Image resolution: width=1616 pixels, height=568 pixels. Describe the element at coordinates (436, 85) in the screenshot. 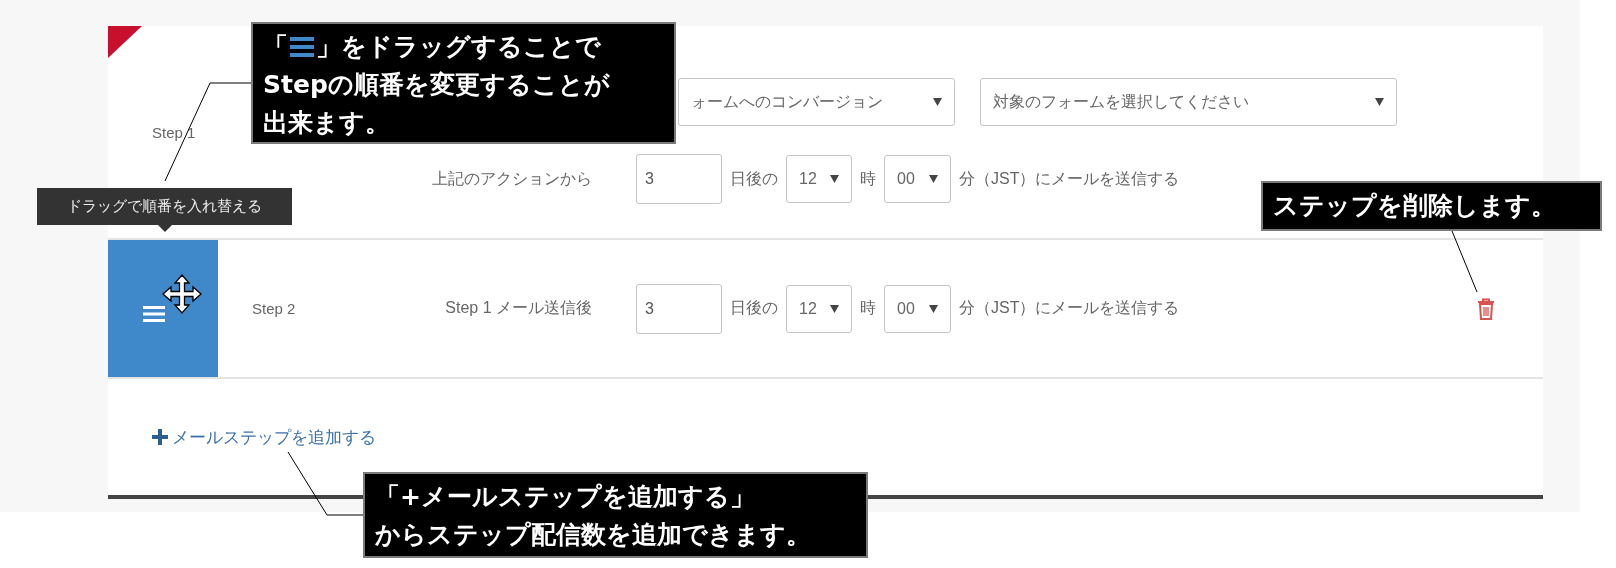

I see `callout-text: Stepの順番を変更することが` at that location.